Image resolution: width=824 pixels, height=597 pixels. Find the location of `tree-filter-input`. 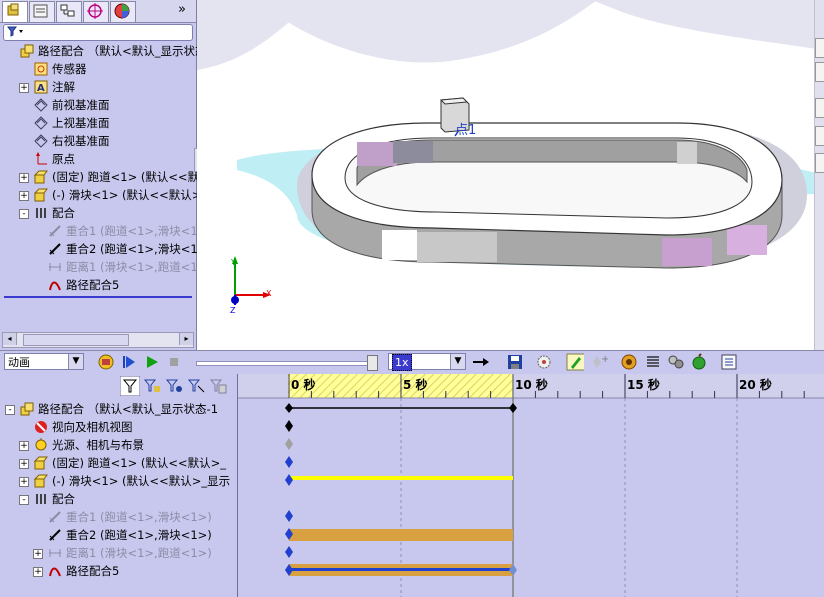

tree-filter-input is located at coordinates (98, 32).